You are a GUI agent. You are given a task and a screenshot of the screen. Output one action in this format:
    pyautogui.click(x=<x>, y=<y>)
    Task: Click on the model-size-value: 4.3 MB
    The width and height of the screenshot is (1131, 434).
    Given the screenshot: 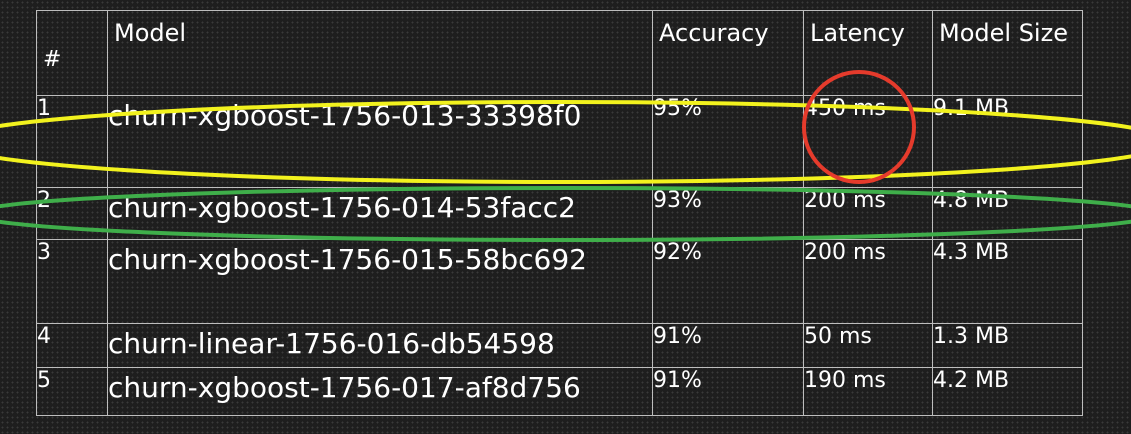 What is the action you would take?
    pyautogui.click(x=1007, y=281)
    